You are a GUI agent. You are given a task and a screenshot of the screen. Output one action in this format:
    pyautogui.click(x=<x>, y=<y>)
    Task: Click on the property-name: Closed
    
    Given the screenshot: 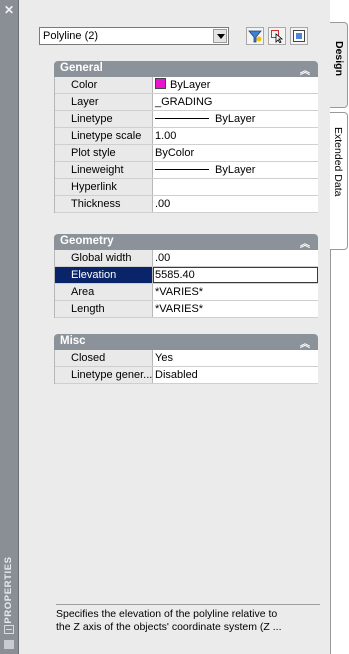 What is the action you would take?
    pyautogui.click(x=104, y=358)
    